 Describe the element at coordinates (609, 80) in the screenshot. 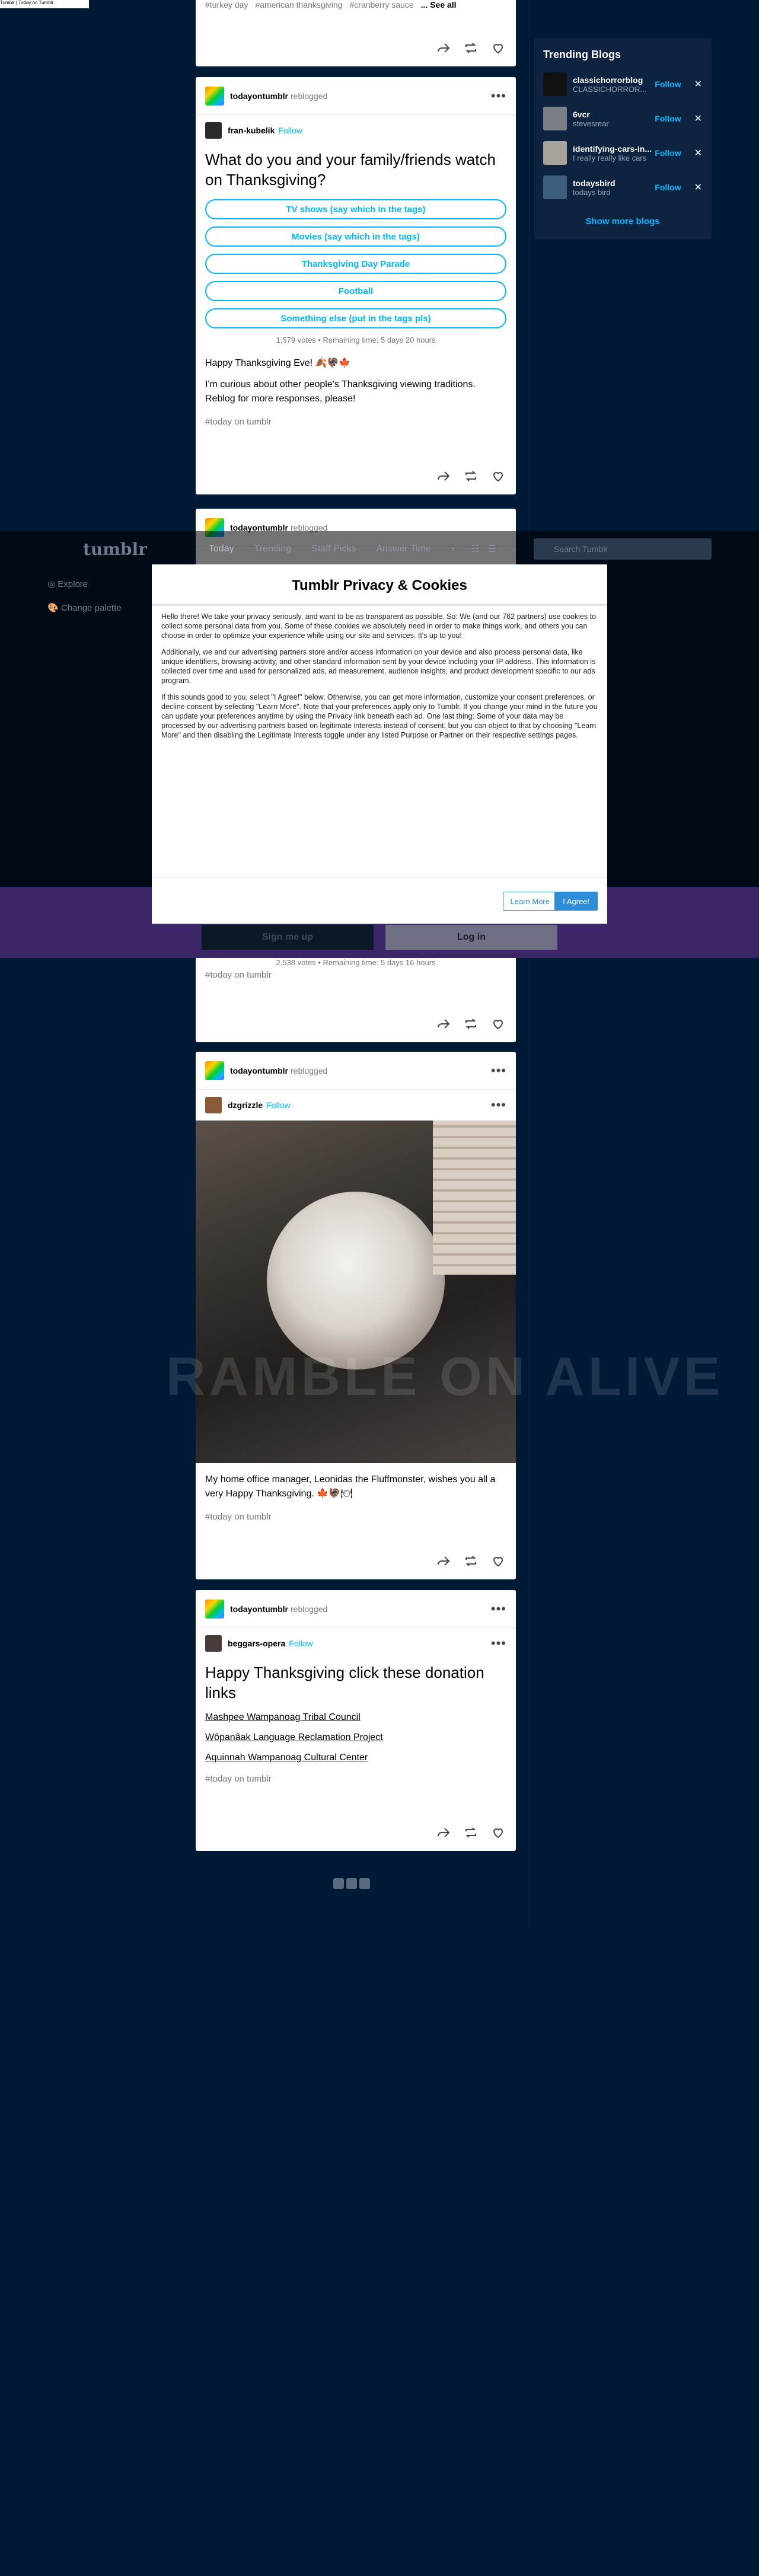

I see `blog-name: classichorrorblog` at that location.